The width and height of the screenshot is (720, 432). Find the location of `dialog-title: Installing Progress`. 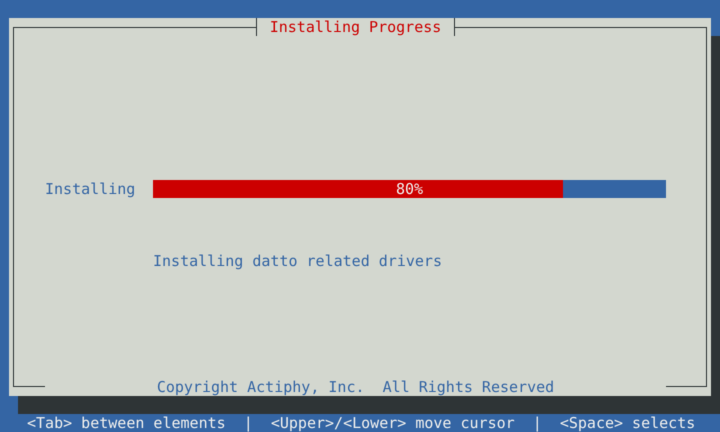

dialog-title: Installing Progress is located at coordinates (355, 27).